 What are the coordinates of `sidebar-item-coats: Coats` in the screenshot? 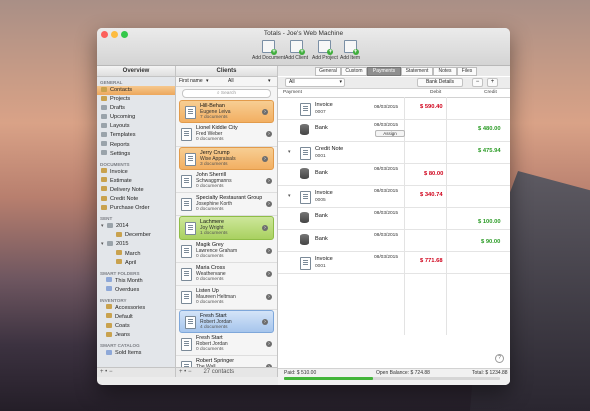 It's located at (136, 326).